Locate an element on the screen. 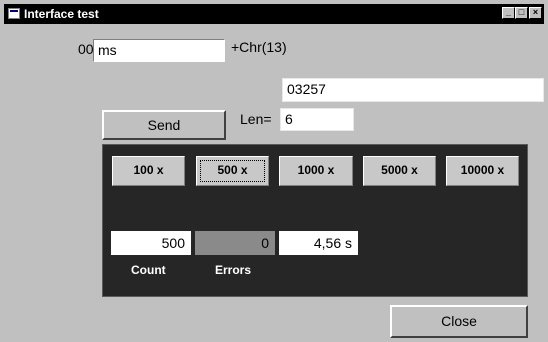 The width and height of the screenshot is (548, 342). run-100-button: 100 x is located at coordinates (148, 171).